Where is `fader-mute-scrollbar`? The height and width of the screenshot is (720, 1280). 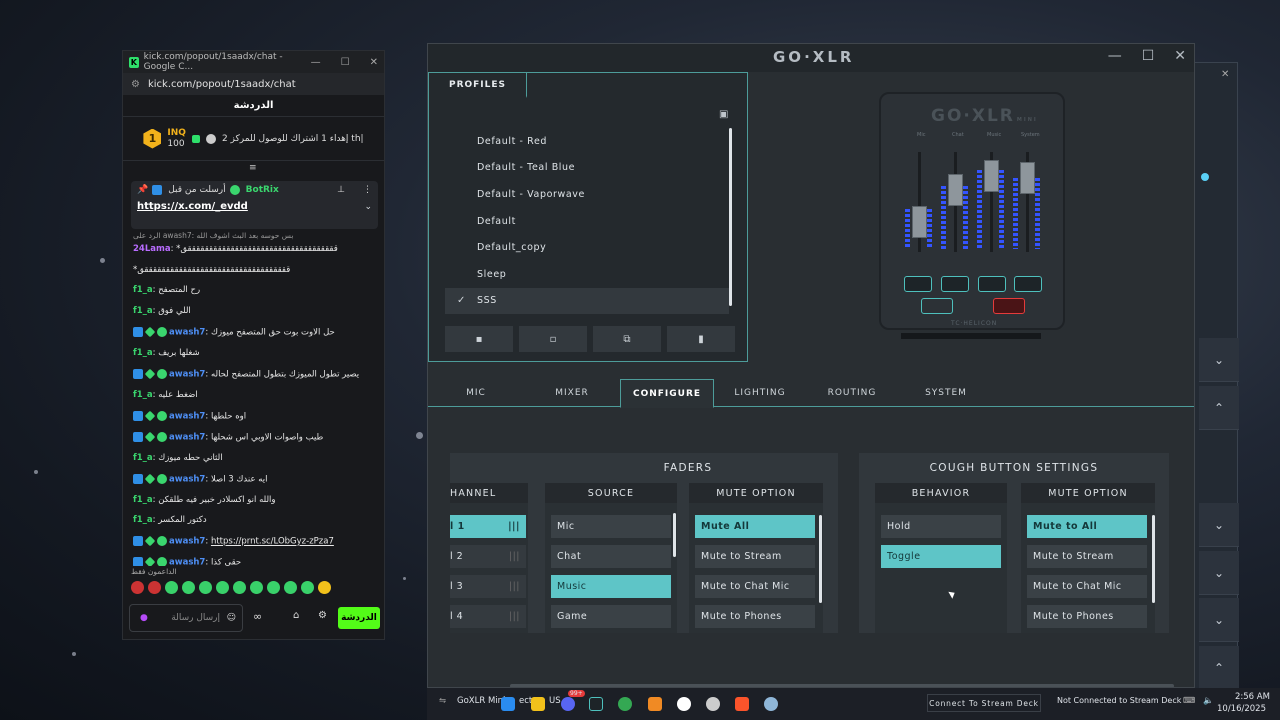
fader-mute-scrollbar is located at coordinates (820, 559).